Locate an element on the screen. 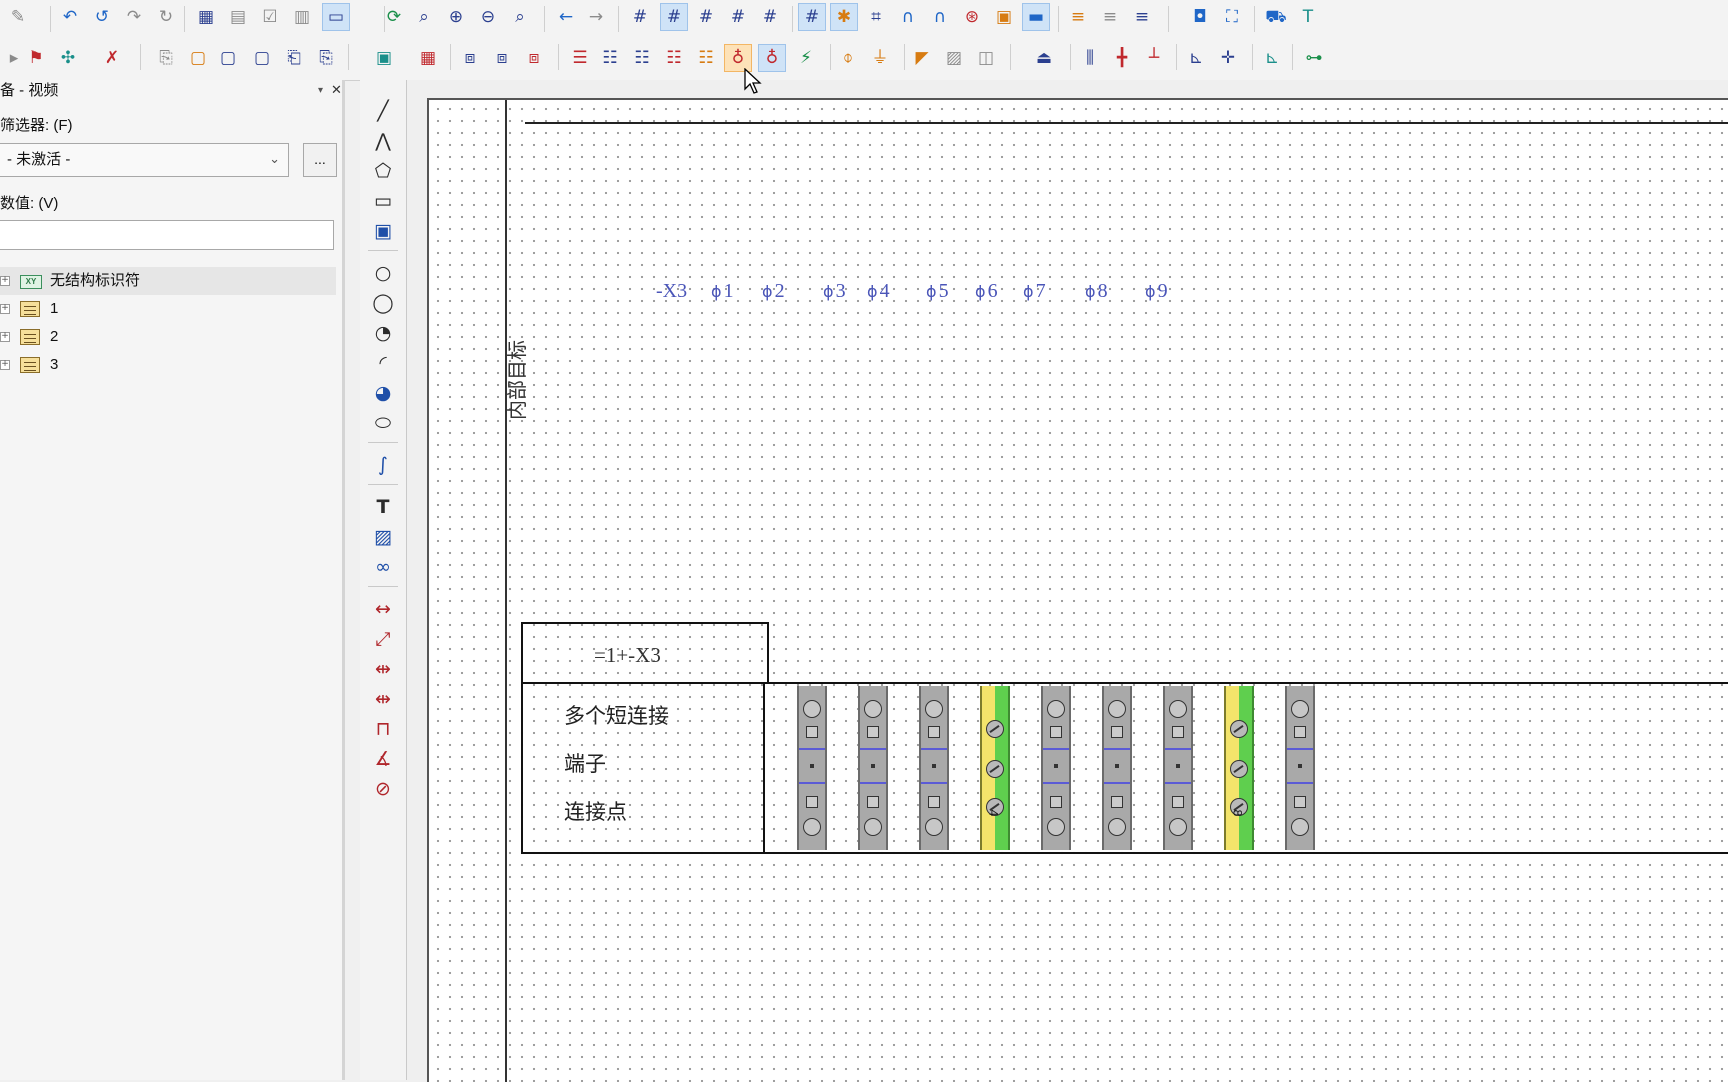  dimension-angle-icon: ∡ is located at coordinates (383, 759).